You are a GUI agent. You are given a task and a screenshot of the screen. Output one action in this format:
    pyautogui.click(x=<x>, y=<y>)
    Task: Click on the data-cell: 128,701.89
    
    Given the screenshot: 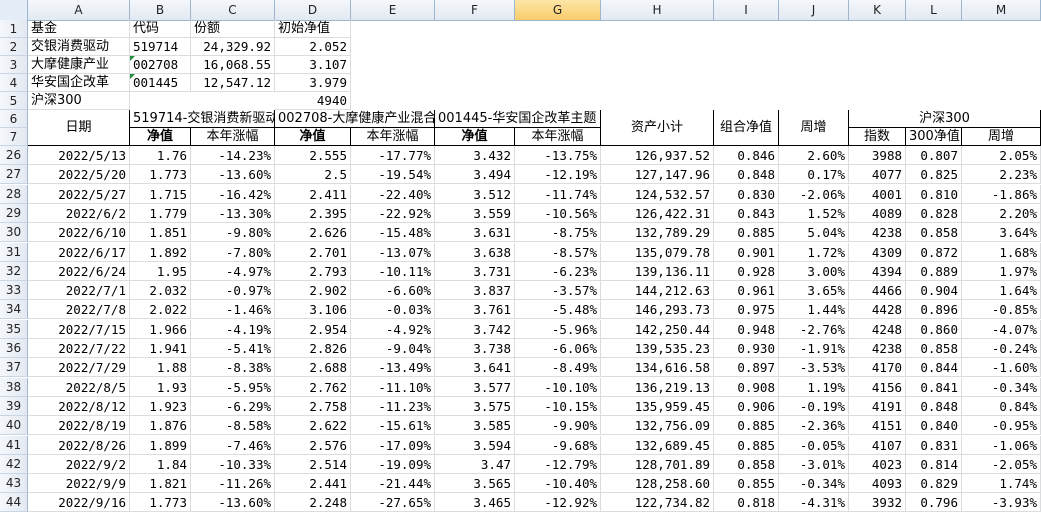 What is the action you would take?
    pyautogui.click(x=657, y=464)
    